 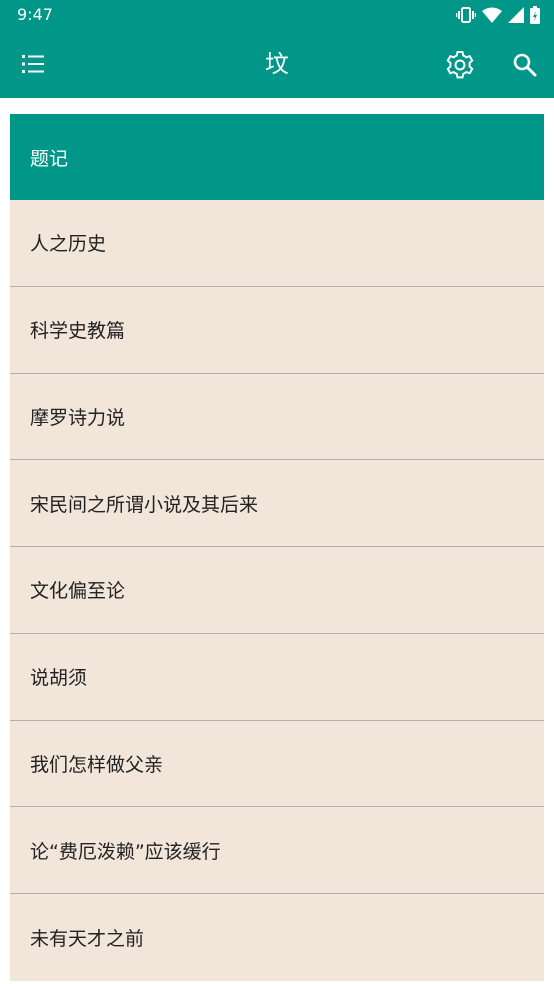 I want to click on list-item: 我们怎样做父亲, so click(x=277, y=764).